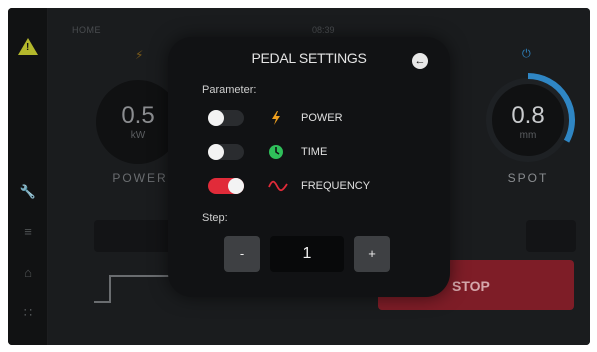  What do you see at coordinates (215, 218) in the screenshot?
I see `step-label: Step:` at bounding box center [215, 218].